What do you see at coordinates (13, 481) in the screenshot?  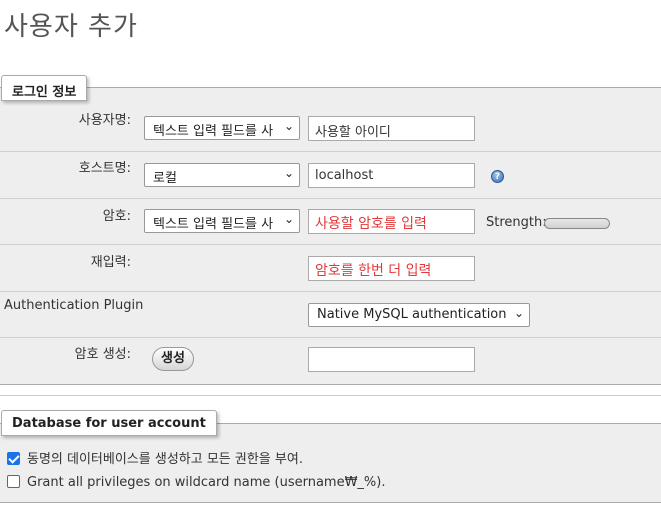 I see `wildcard-grant-checkbox` at bounding box center [13, 481].